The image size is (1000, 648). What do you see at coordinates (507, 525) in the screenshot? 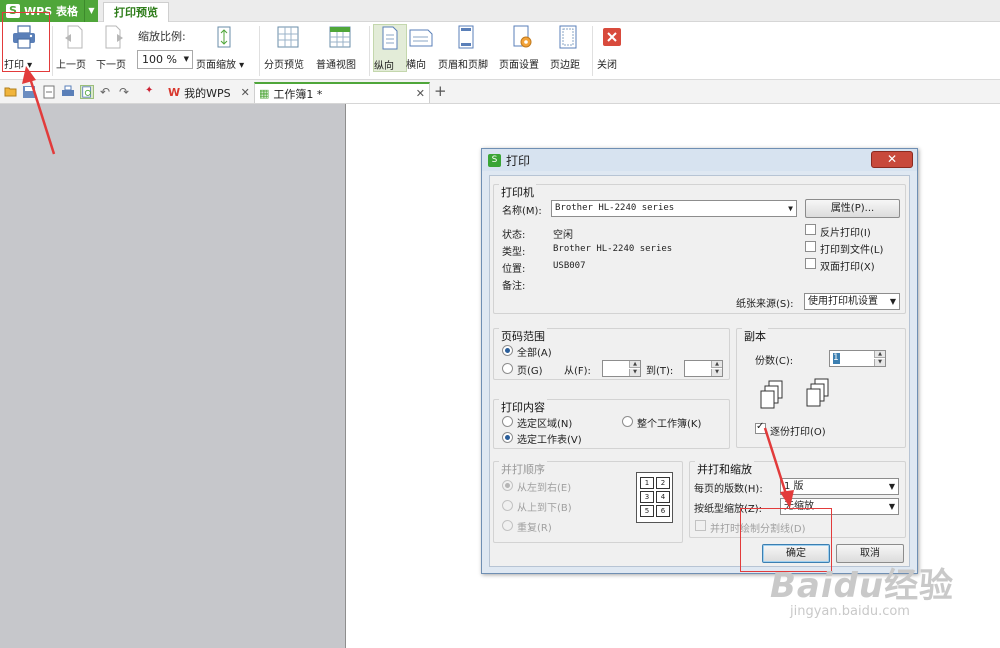
I see `repeat-radio` at bounding box center [507, 525].